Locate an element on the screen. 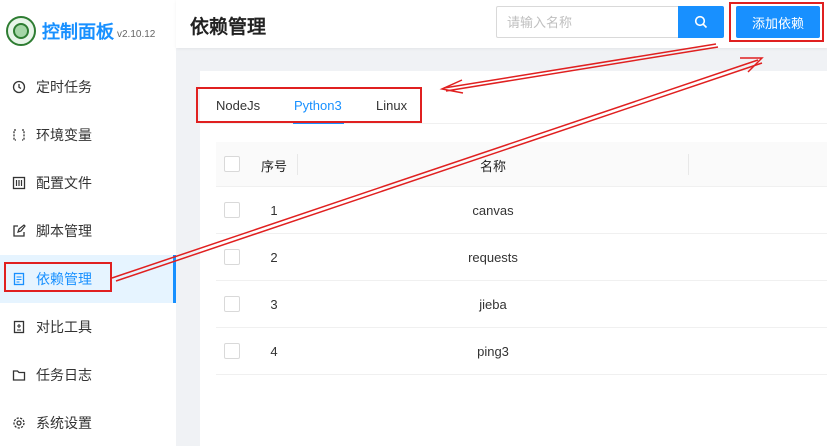 This screenshot has height=446, width=827. sliders-icon is located at coordinates (19, 183).